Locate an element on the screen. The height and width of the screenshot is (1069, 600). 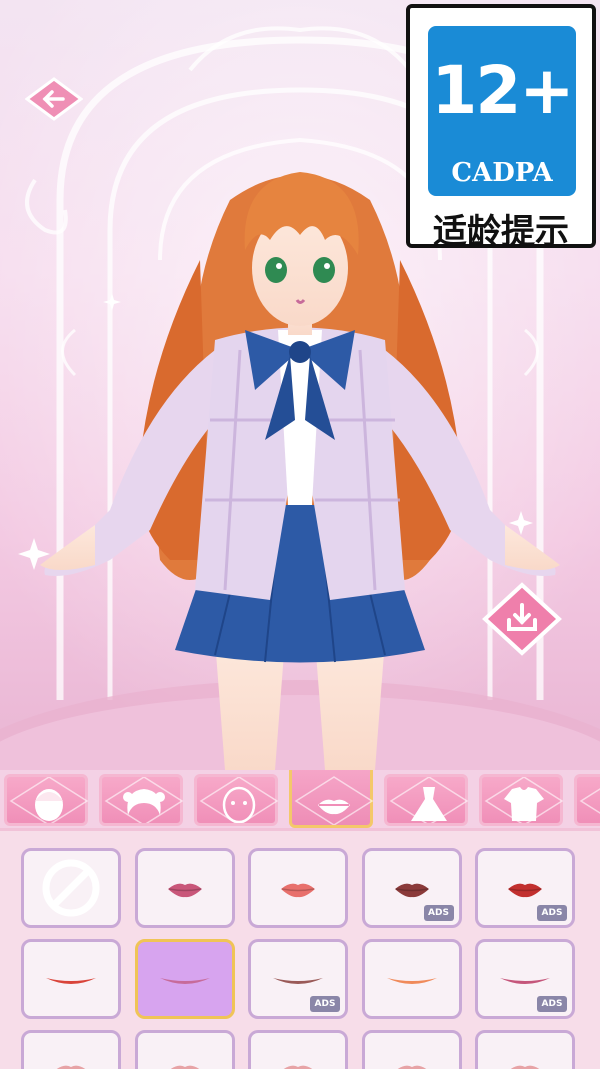
age-rating-hint: 适龄提示 is located at coordinates (501, 232).